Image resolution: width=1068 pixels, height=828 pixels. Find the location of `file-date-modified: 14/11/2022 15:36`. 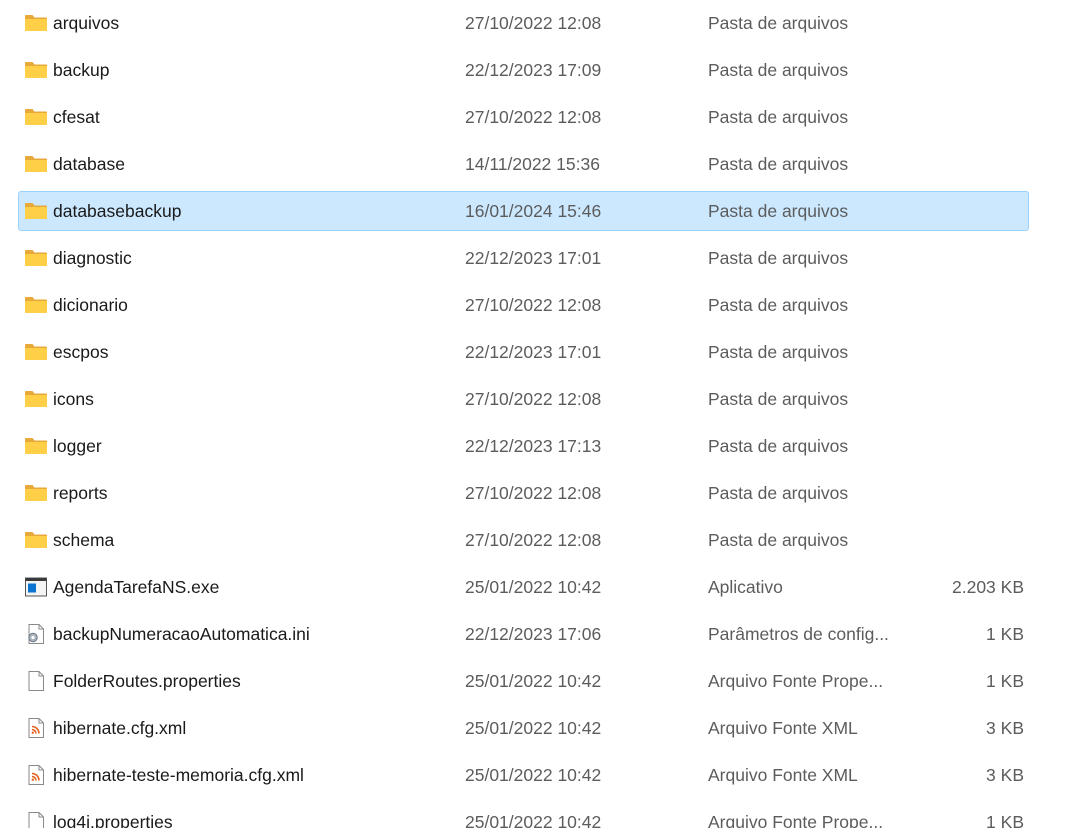

file-date-modified: 14/11/2022 15:36 is located at coordinates (532, 164).